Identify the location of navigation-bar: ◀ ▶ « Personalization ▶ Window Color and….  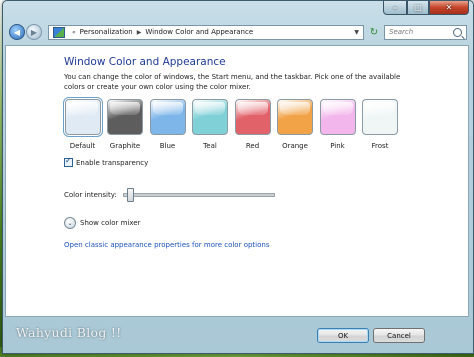
(238, 32).